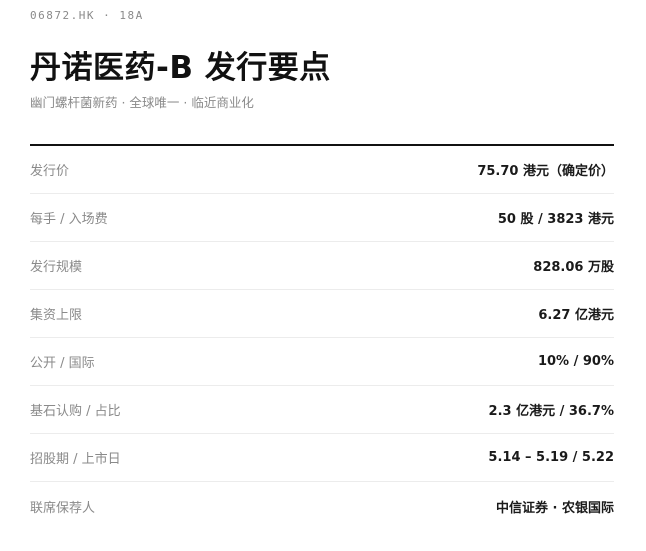 The image size is (646, 551). I want to click on detail-label: 每手 / 入场费, so click(69, 219).